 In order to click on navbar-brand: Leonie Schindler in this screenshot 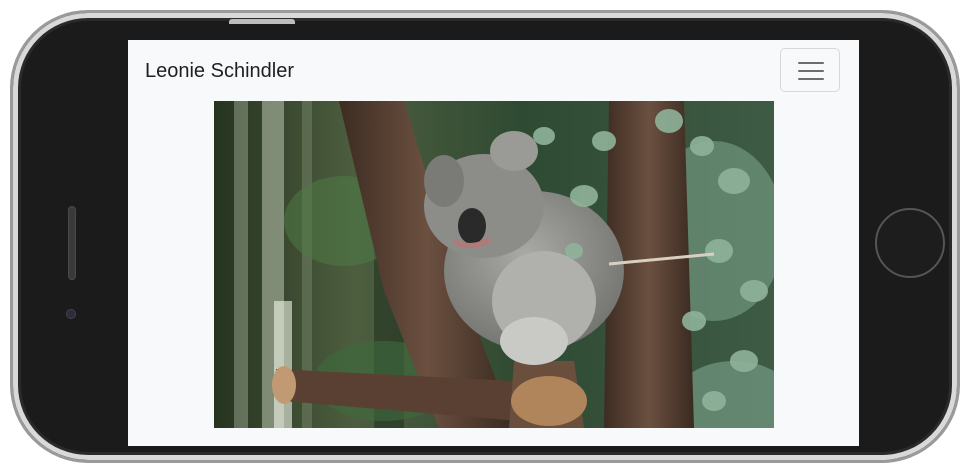, I will do `click(219, 71)`.